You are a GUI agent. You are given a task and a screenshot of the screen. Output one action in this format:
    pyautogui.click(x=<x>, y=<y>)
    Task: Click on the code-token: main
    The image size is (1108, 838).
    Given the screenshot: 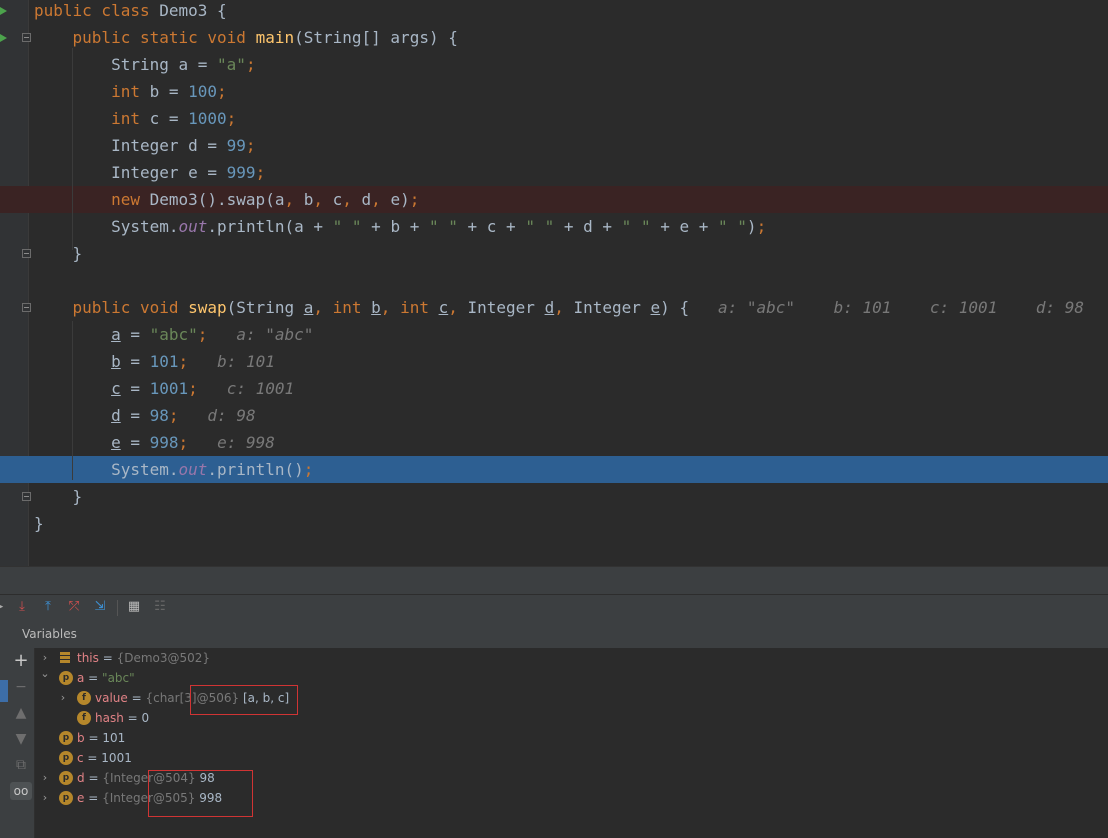 What is the action you would take?
    pyautogui.click(x=275, y=37)
    